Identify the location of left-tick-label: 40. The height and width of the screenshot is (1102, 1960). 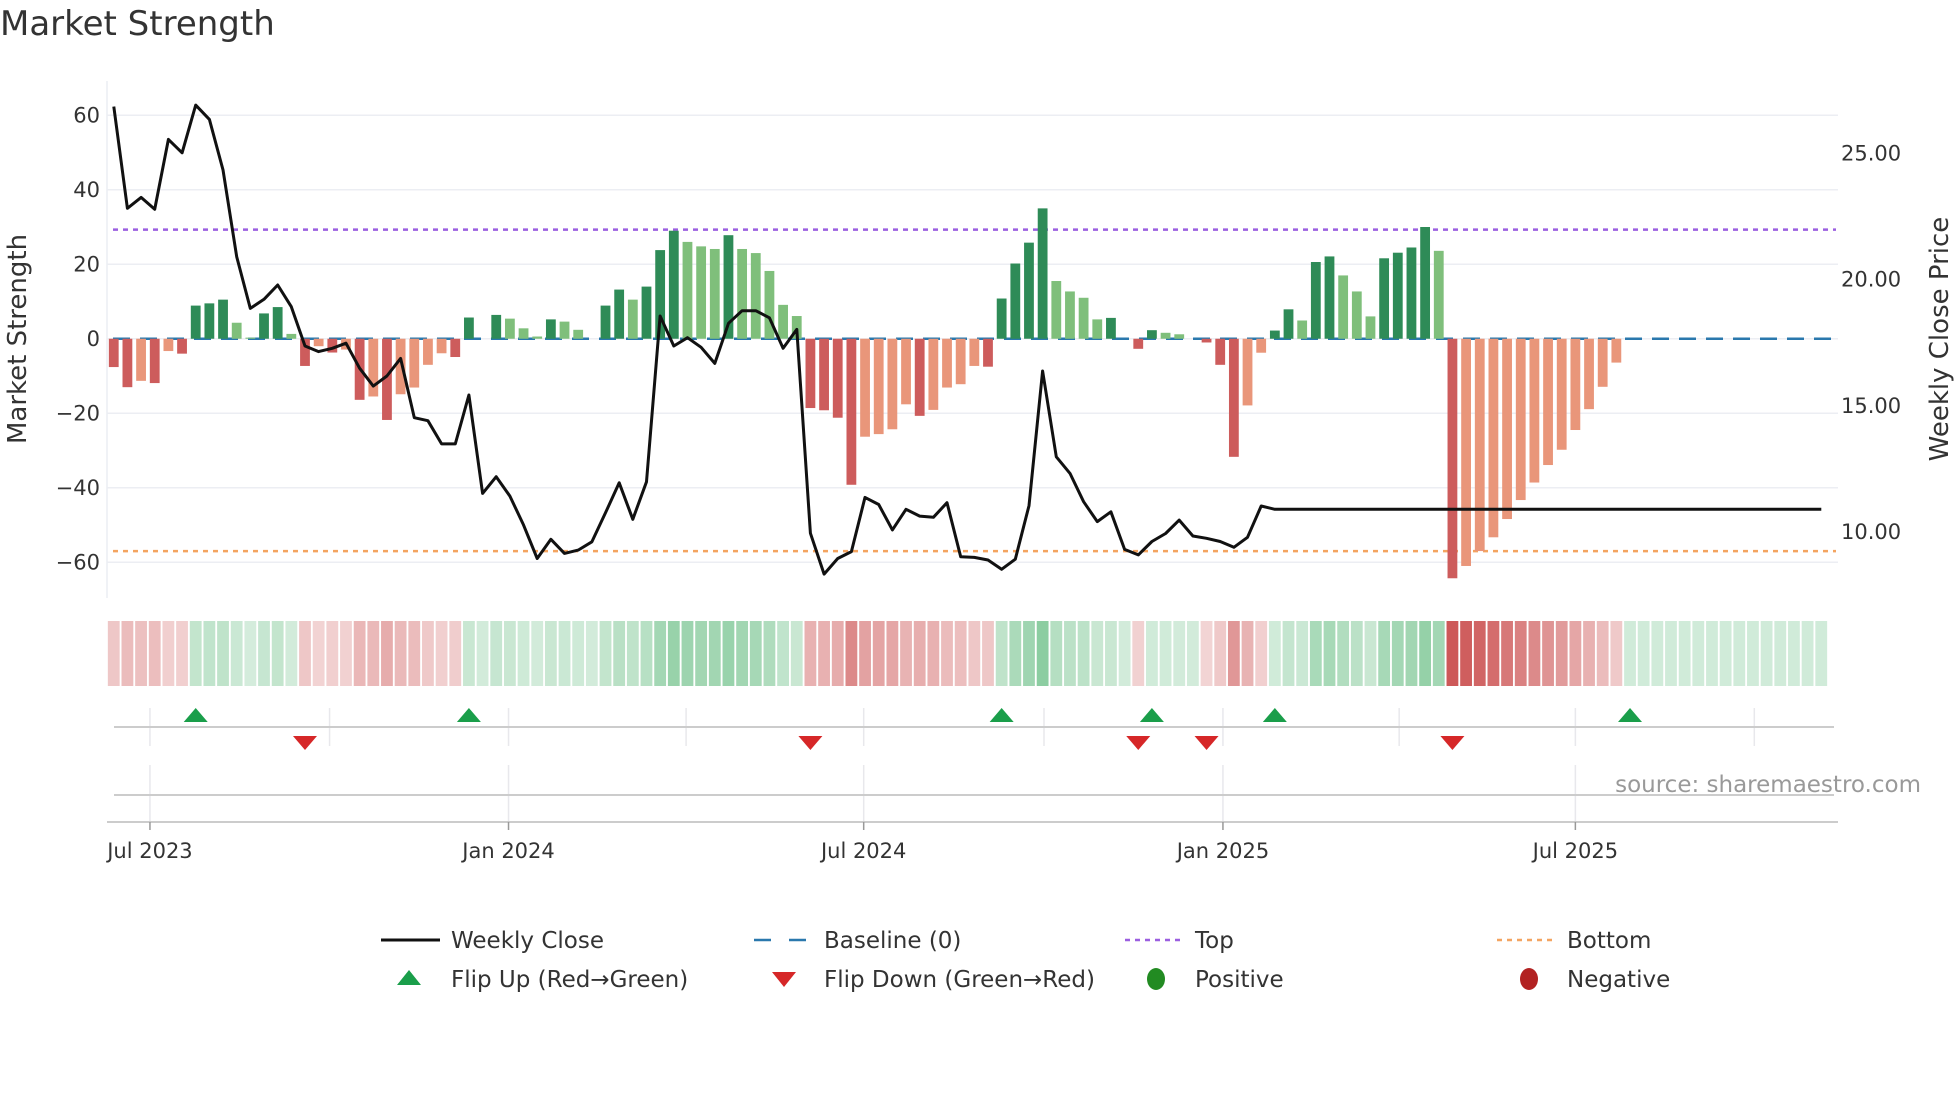
(86, 190).